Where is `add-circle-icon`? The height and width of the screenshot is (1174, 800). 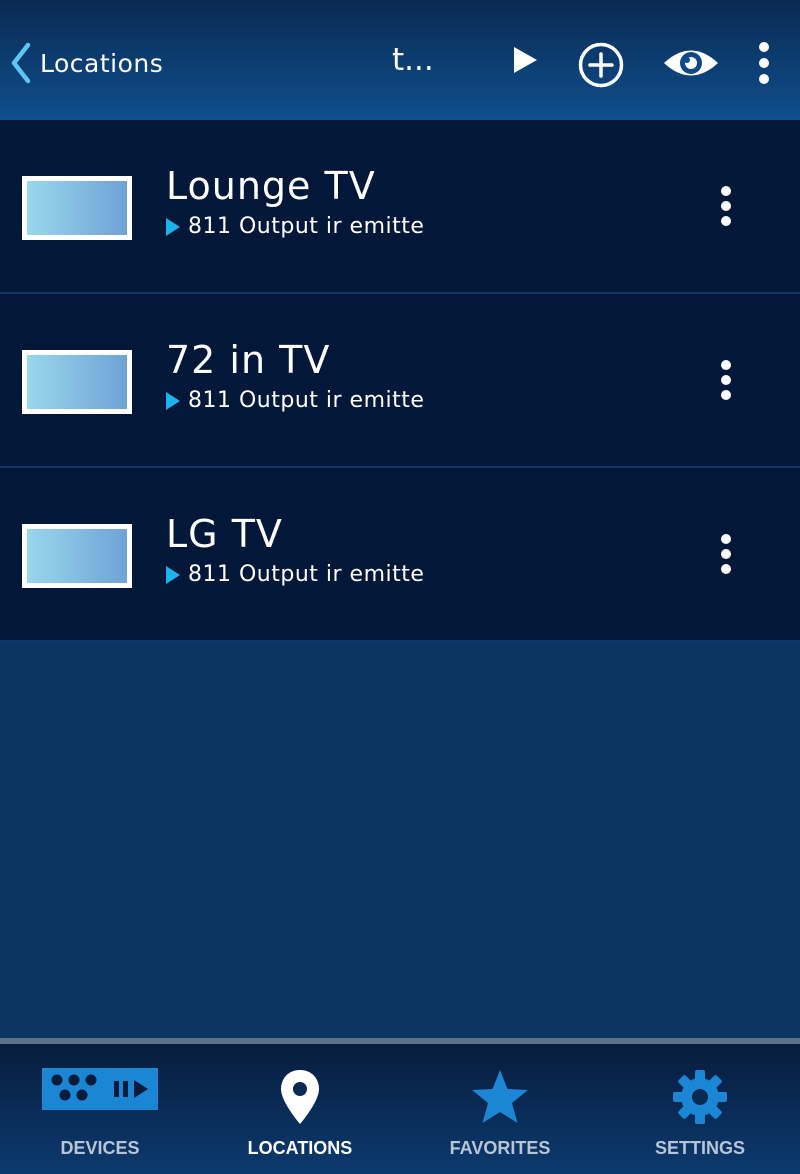 add-circle-icon is located at coordinates (601, 65).